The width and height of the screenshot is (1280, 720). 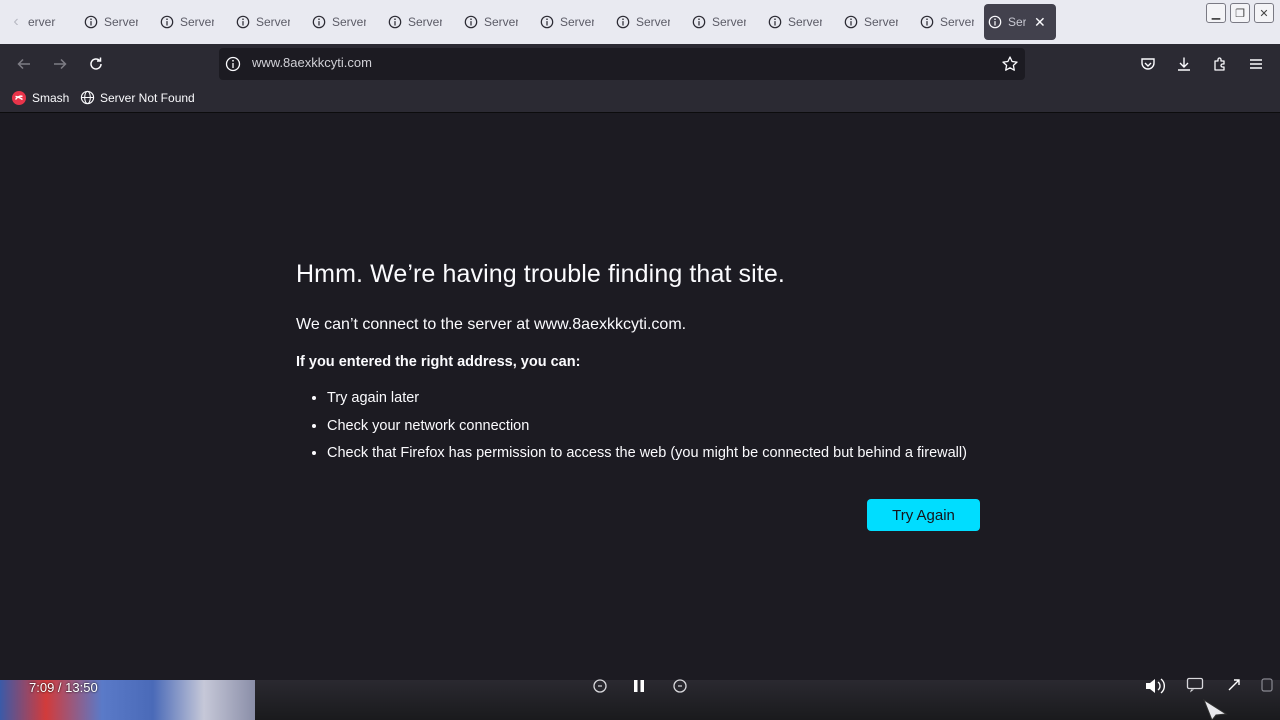 What do you see at coordinates (640, 98) in the screenshot?
I see `bookmarks-toolbar: Smash Server Not Found` at bounding box center [640, 98].